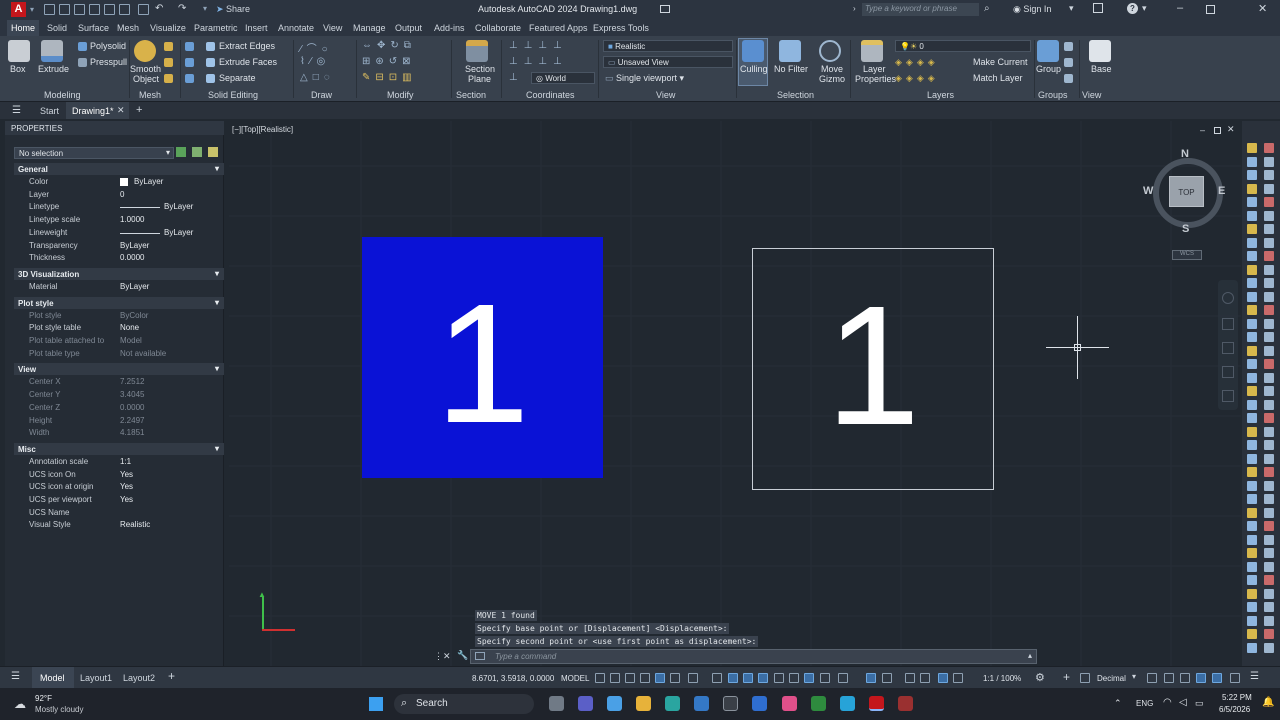 The image size is (1280, 720). I want to click on copilot-icon, so click(614, 703).